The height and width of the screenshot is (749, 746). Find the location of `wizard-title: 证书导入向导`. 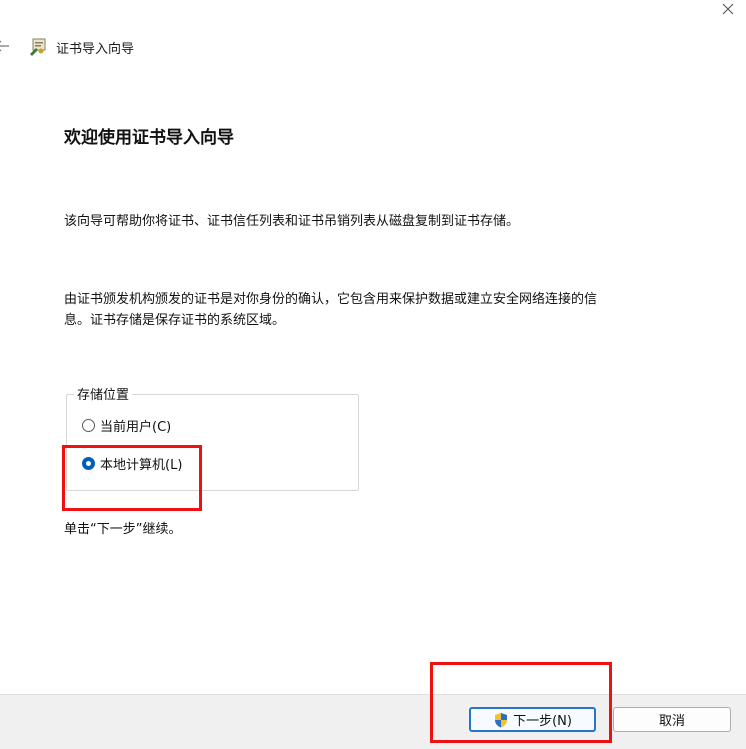

wizard-title: 证书导入向导 is located at coordinates (95, 49).